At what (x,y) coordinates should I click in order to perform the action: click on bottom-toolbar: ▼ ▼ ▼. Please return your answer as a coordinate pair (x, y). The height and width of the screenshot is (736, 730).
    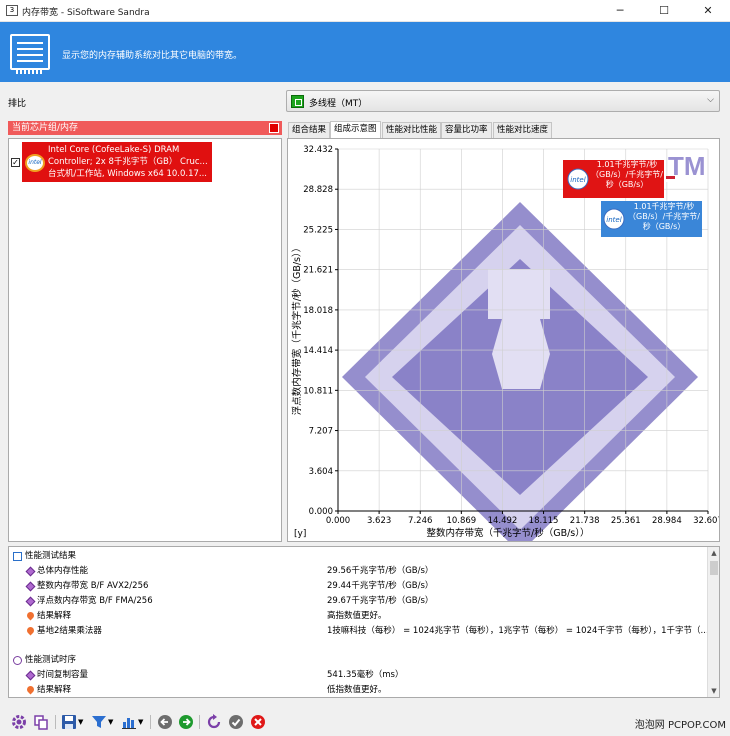
    Looking at the image, I should click on (365, 721).